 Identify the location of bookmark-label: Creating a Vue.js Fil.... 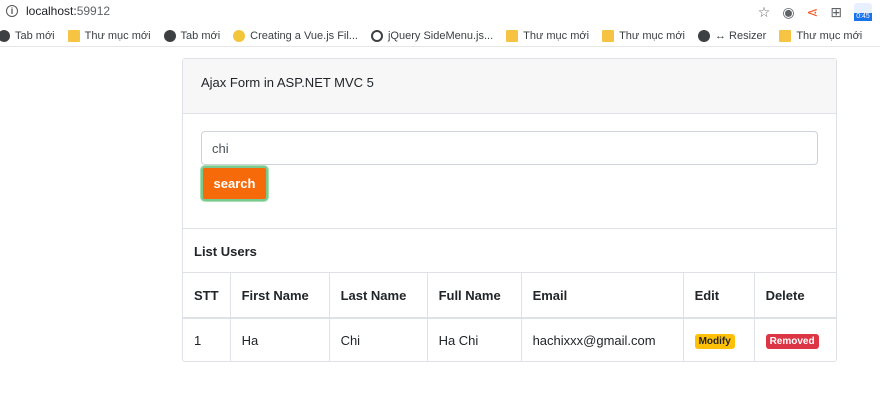
(304, 35).